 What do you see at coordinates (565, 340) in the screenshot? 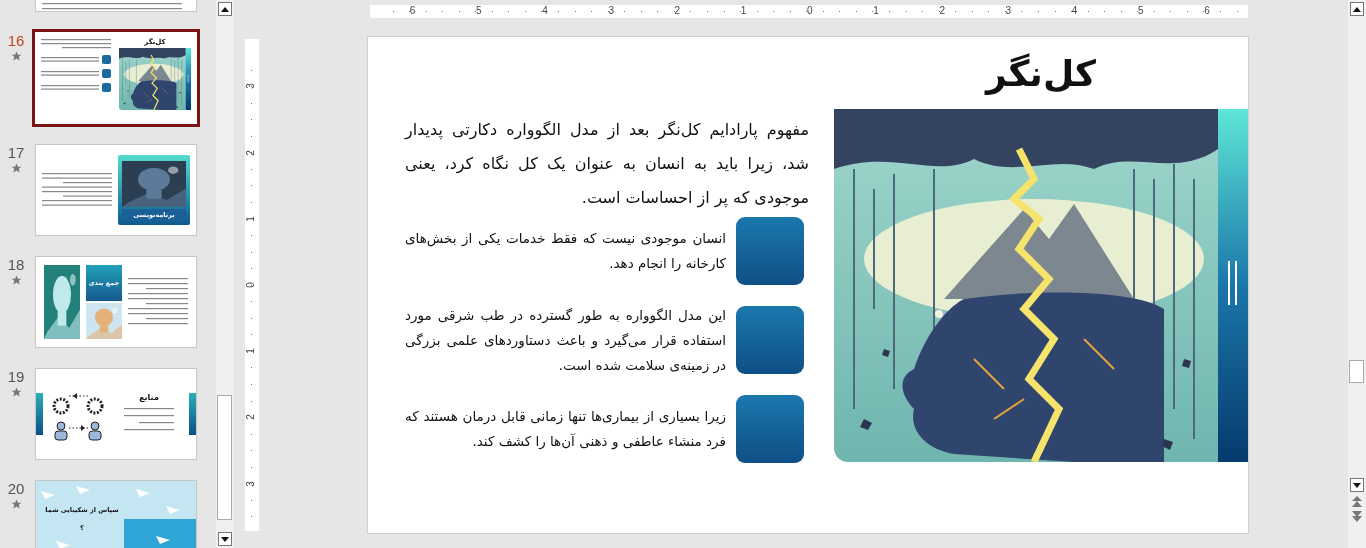
I see `point-text: این مدل الگوواره به طور گسترده در طب شرقی مورد استفاده قرار می‌گیرد و باعث دستاوردهای علمی بزرگی در زمینه‌ی سلامت شده است.` at bounding box center [565, 340].